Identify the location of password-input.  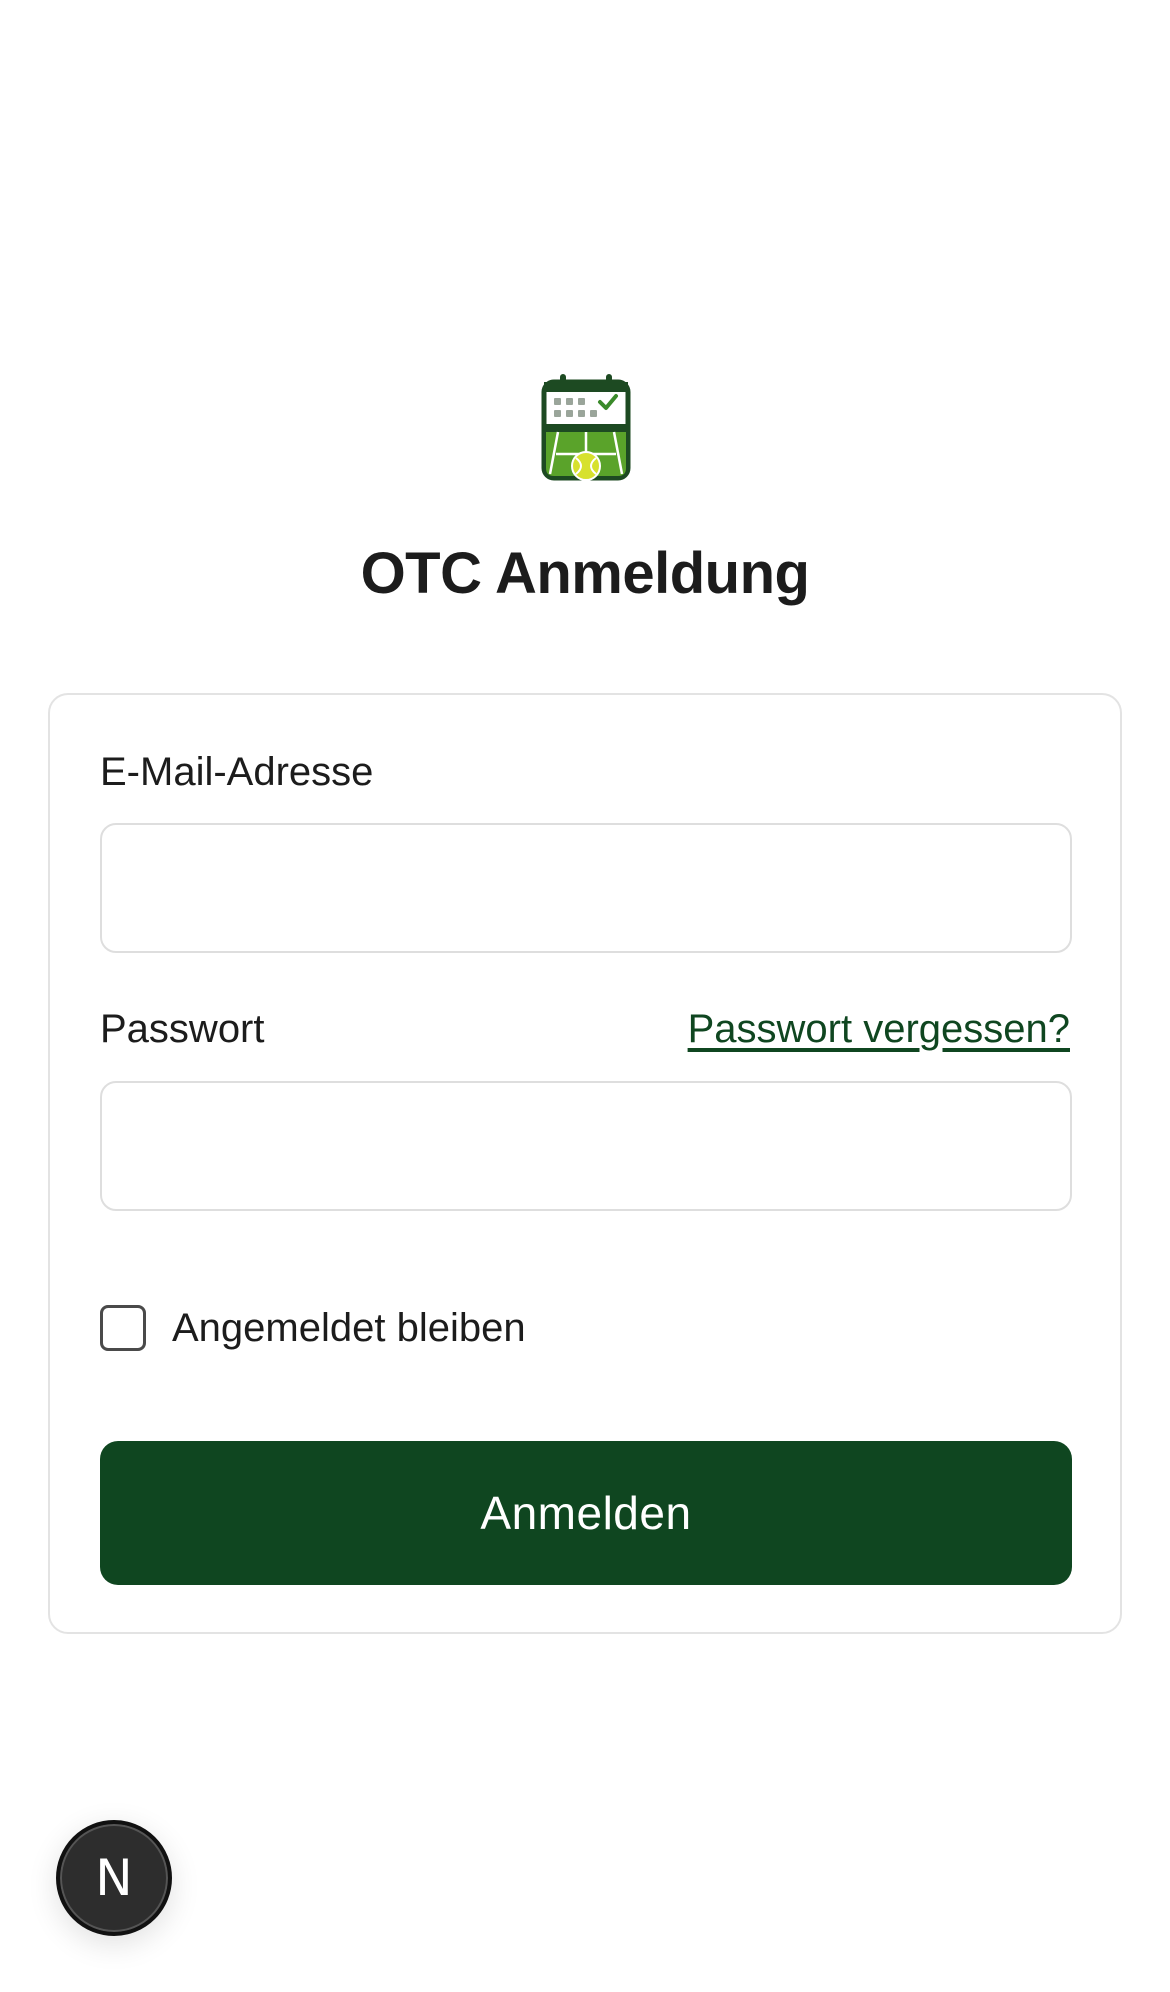
(586, 1146).